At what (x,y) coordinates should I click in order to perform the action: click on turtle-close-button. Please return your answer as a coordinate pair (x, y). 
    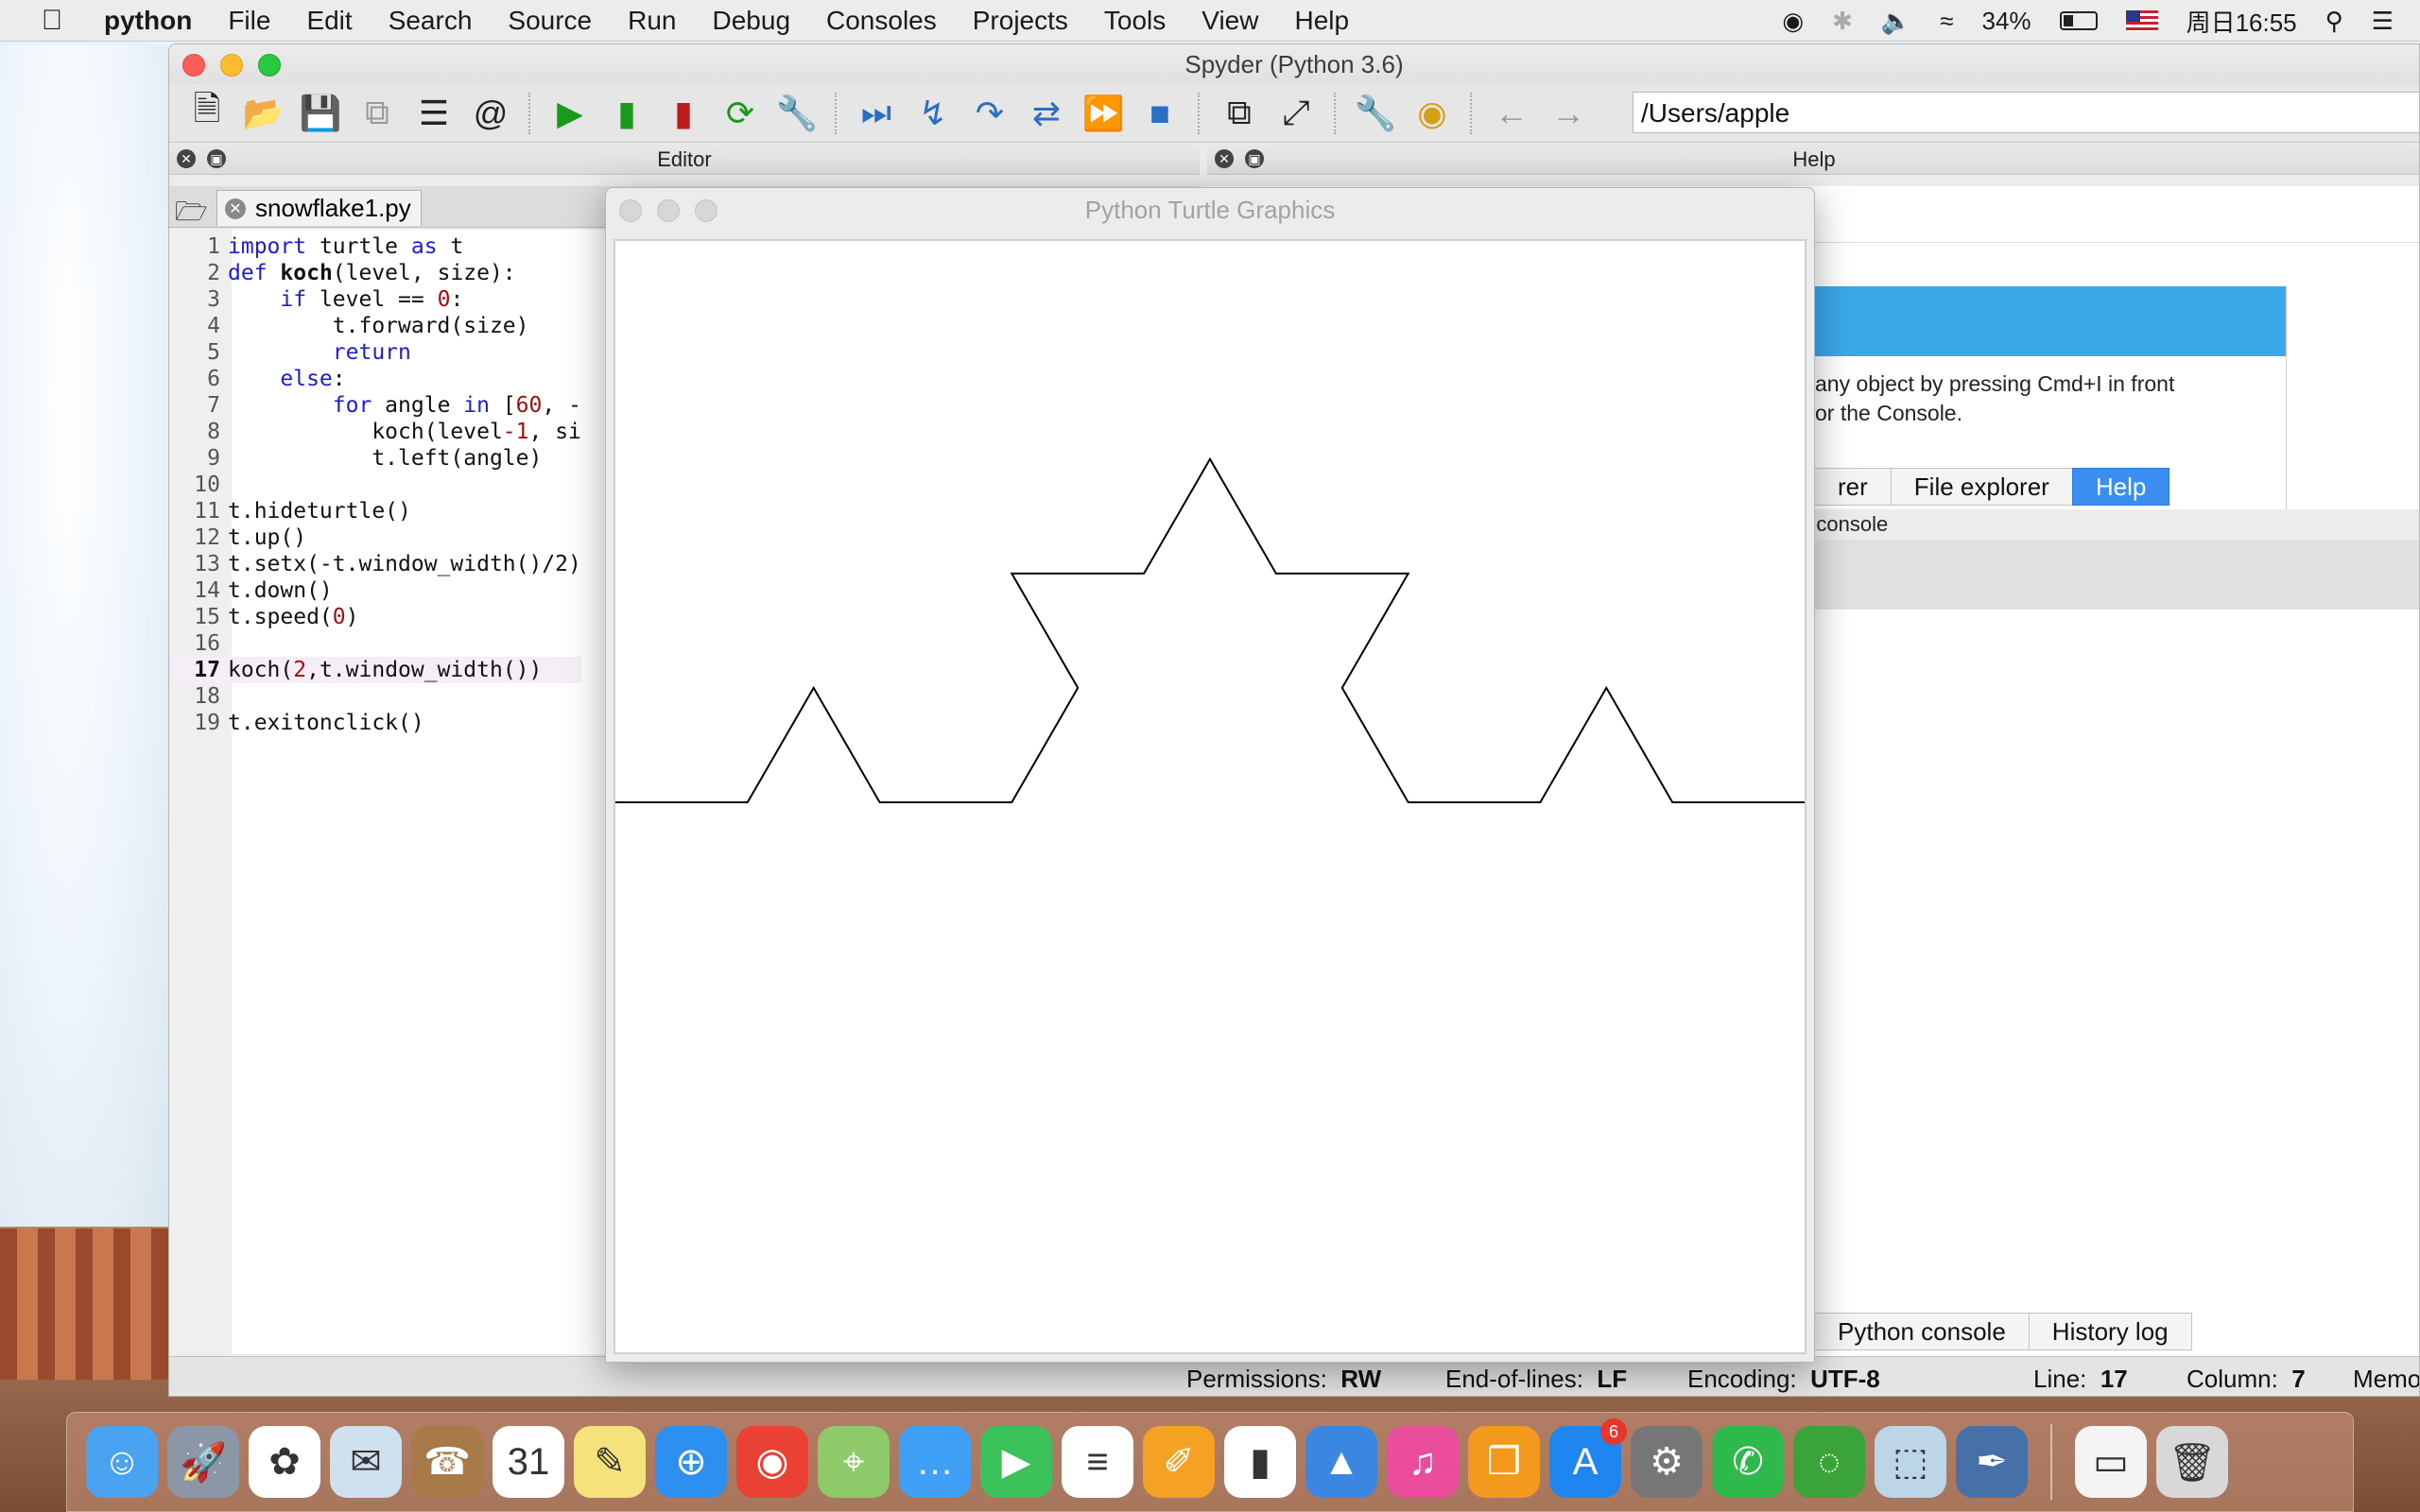
    Looking at the image, I should click on (630, 210).